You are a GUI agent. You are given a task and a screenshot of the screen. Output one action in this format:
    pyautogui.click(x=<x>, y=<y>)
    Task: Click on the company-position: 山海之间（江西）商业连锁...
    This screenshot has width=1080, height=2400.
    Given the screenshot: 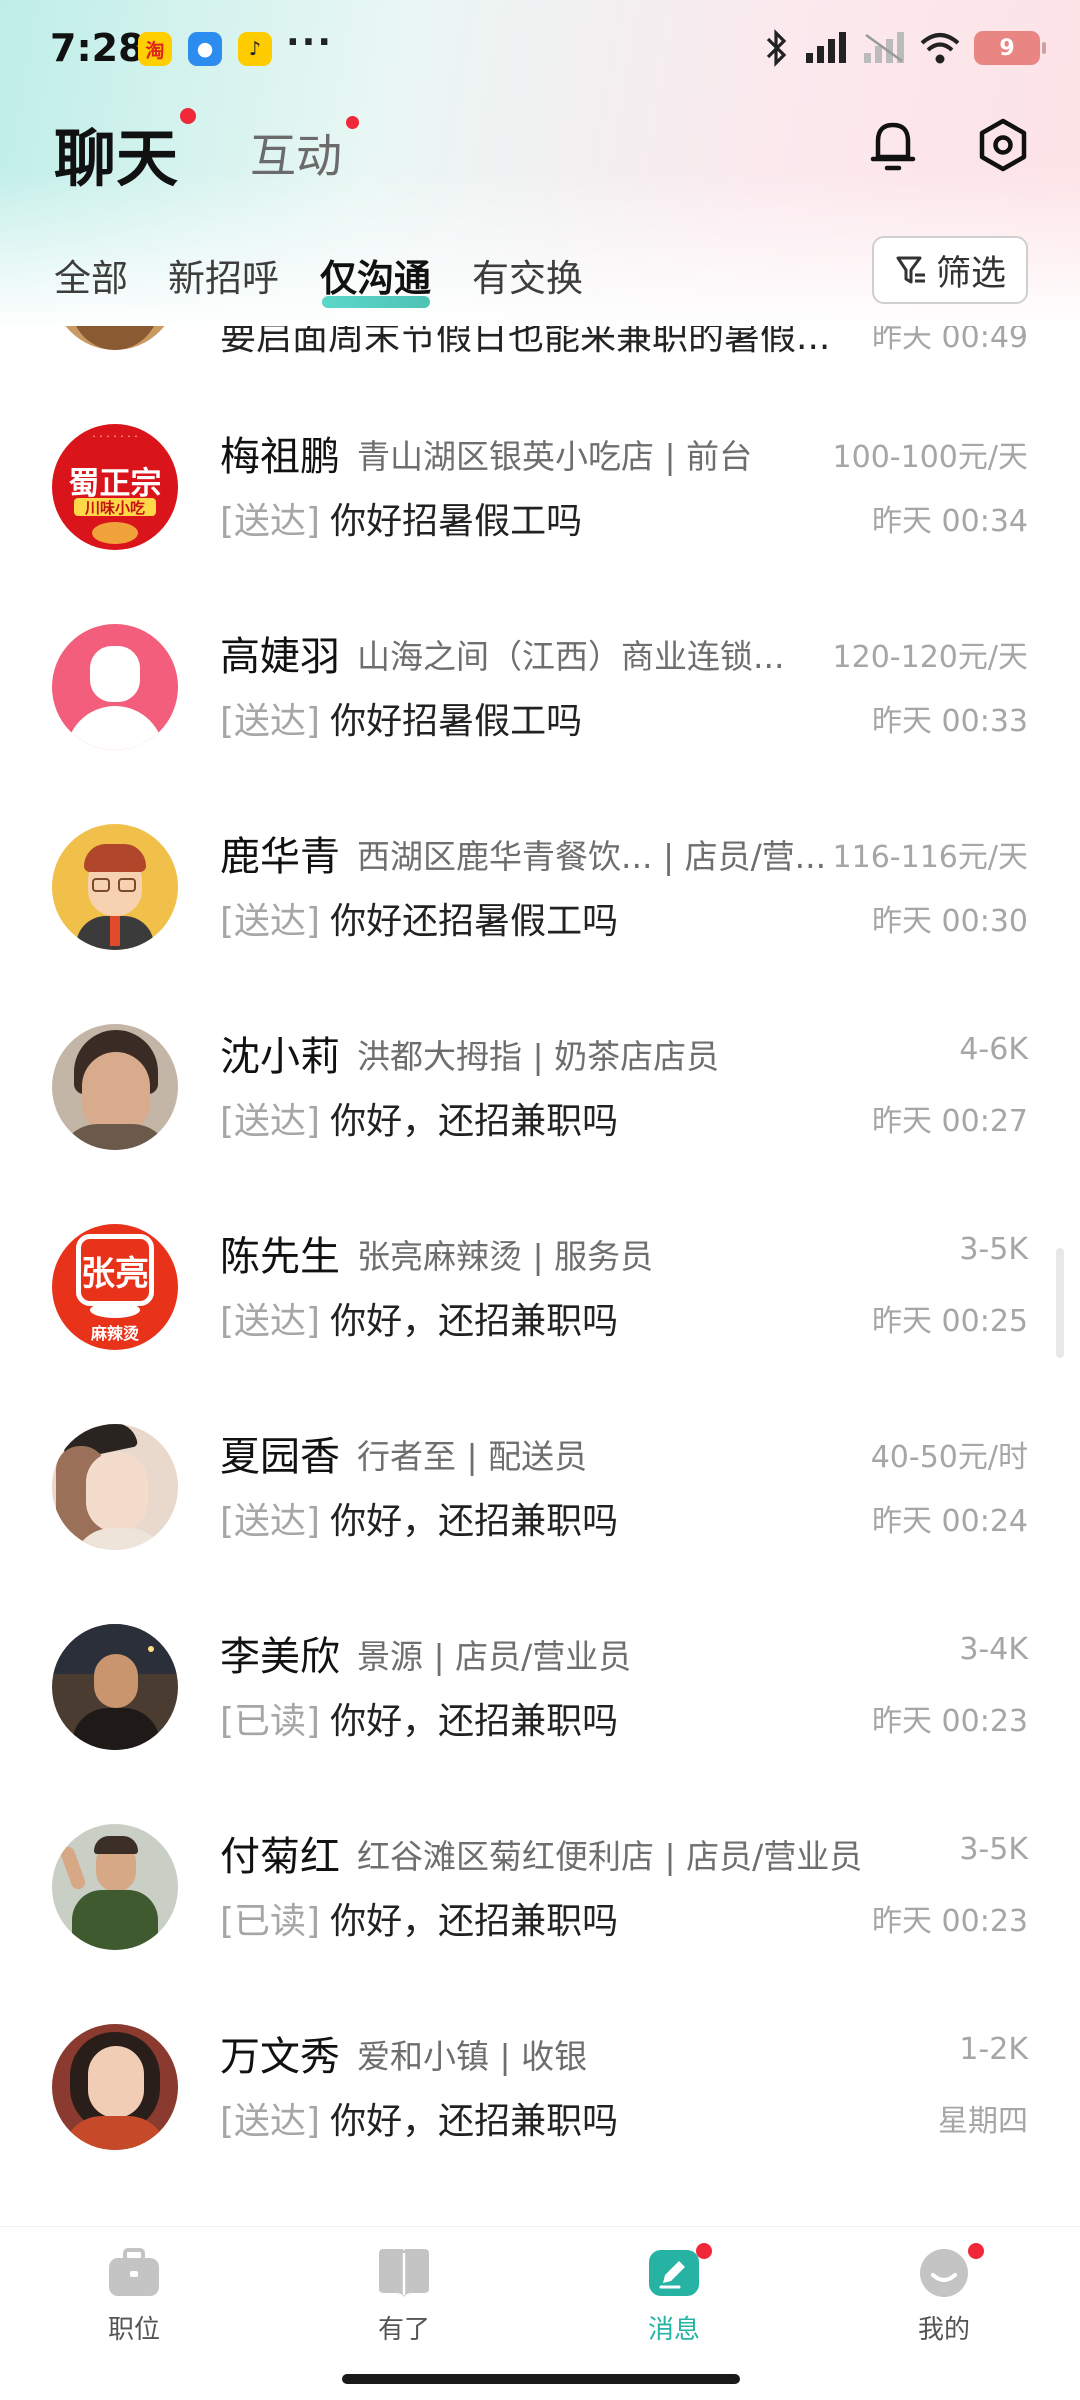 What is the action you would take?
    pyautogui.click(x=571, y=656)
    